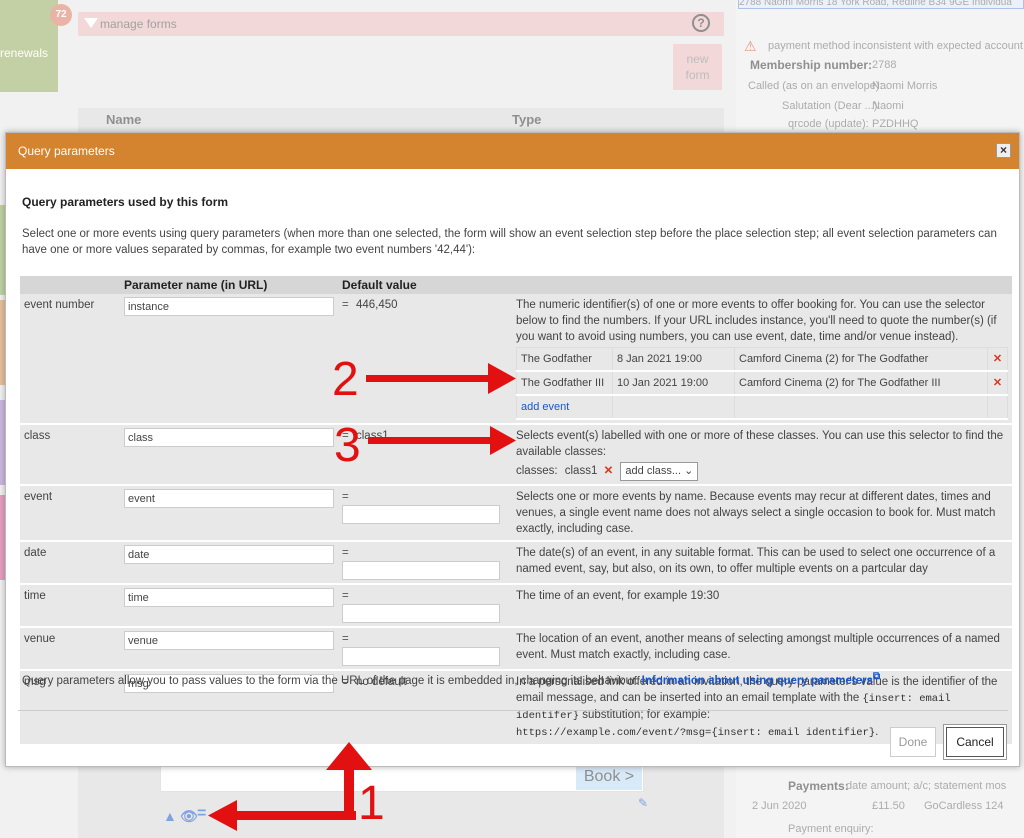  I want to click on arrow-3-shaft, so click(432, 440).